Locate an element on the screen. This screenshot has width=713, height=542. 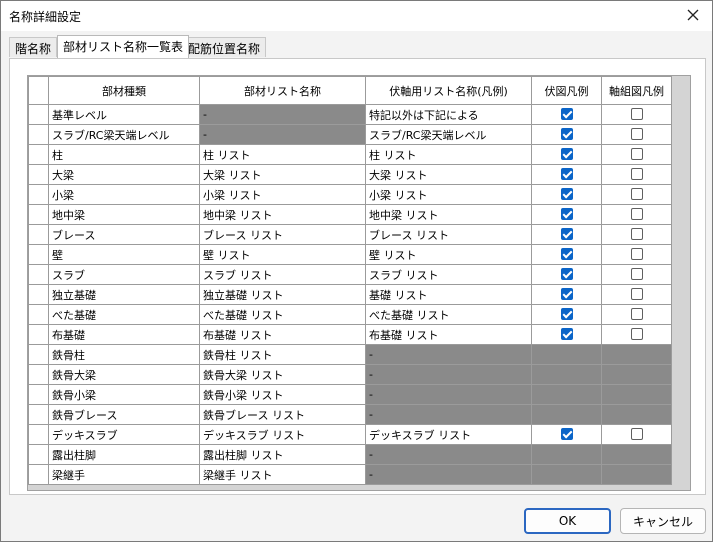
table-row: スラブ スラブ リスト スラブ リスト is located at coordinates (350, 274).